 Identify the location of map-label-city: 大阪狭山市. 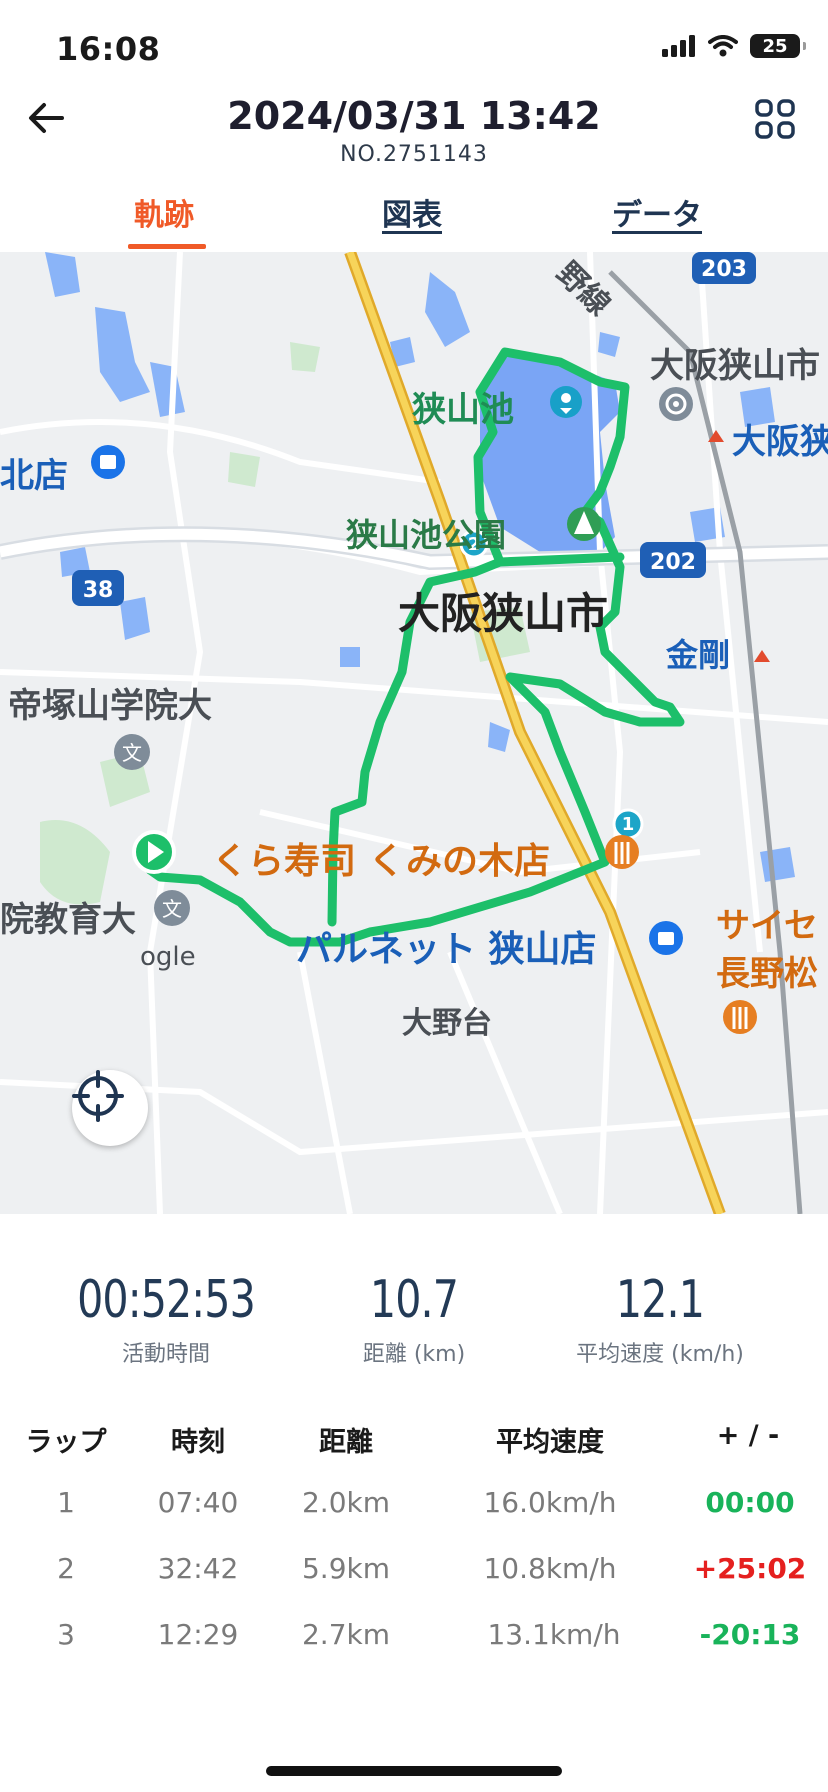
(503, 613).